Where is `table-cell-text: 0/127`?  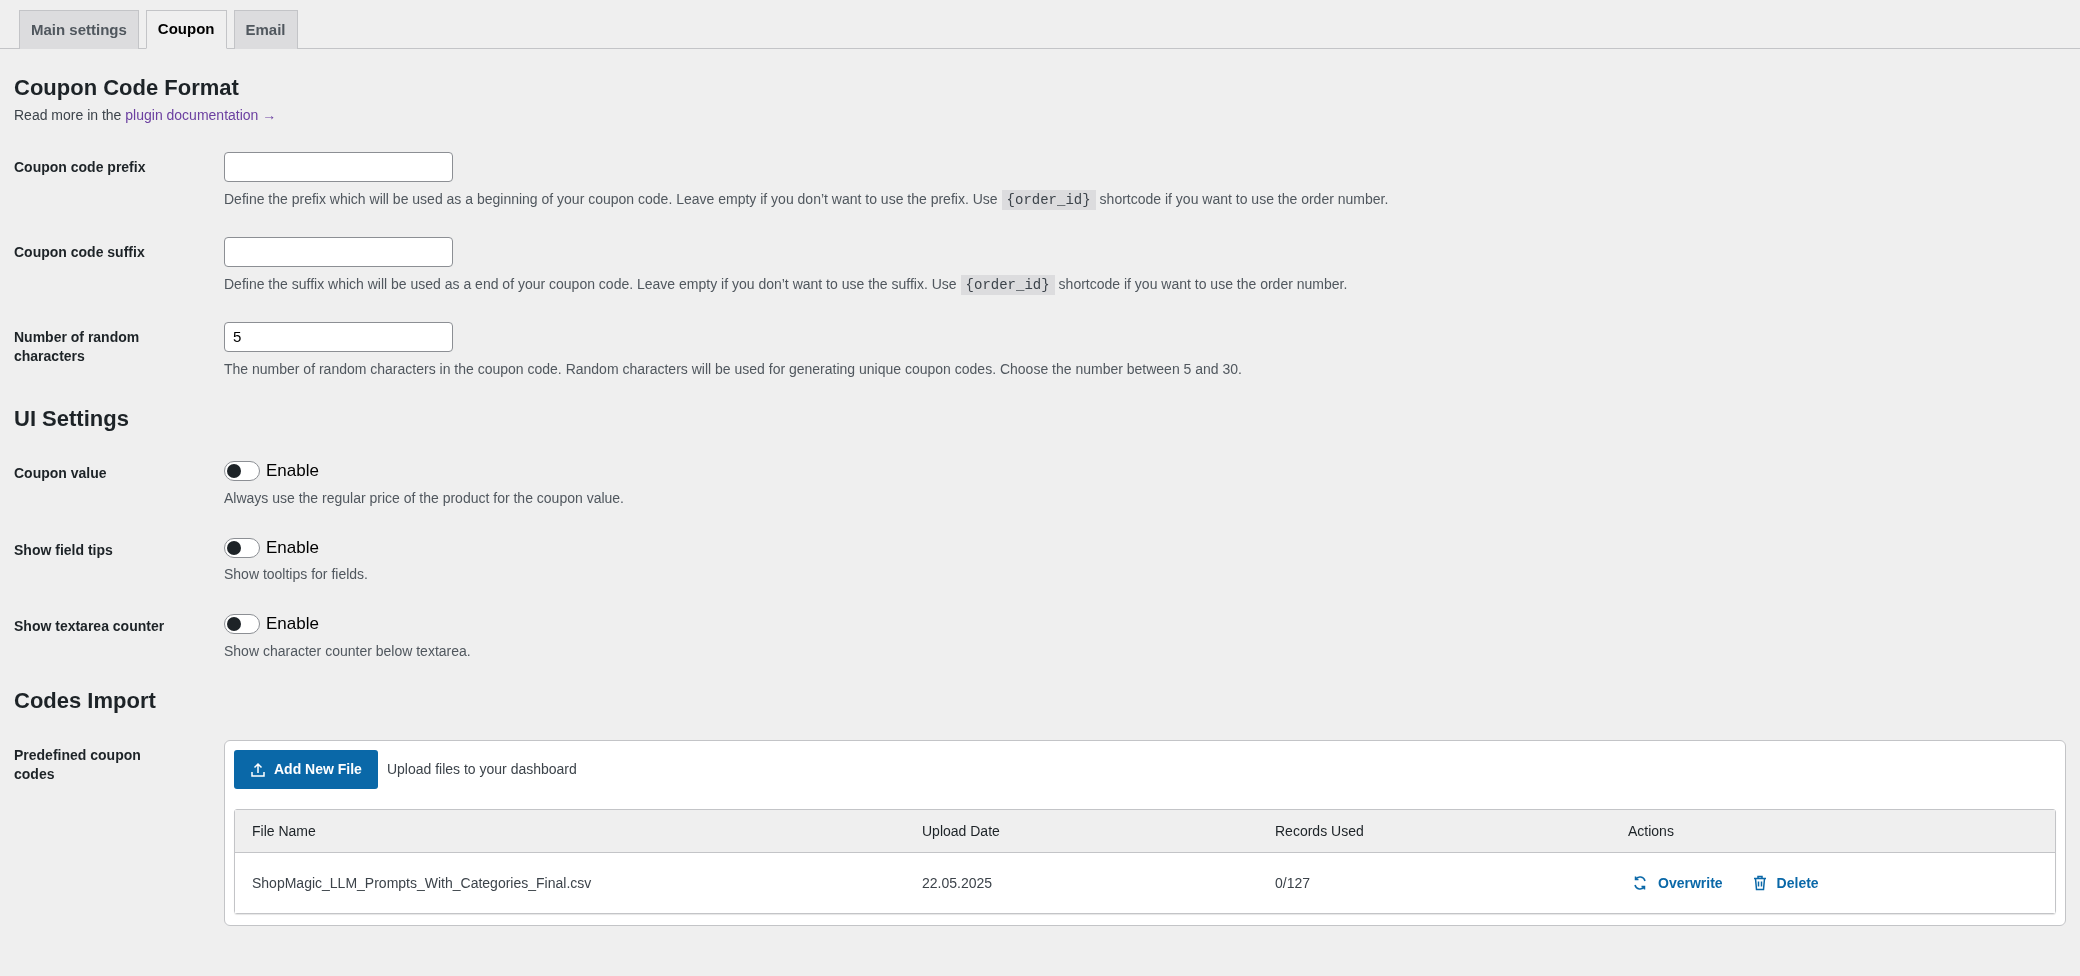 table-cell-text: 0/127 is located at coordinates (1293, 883).